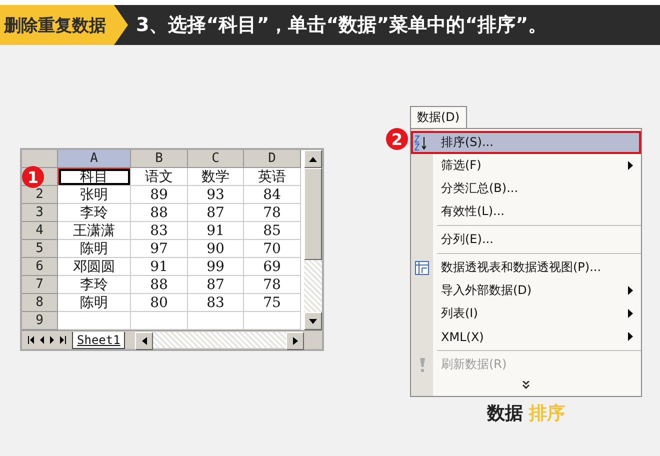  I want to click on first-sheet-icon, so click(31, 340).